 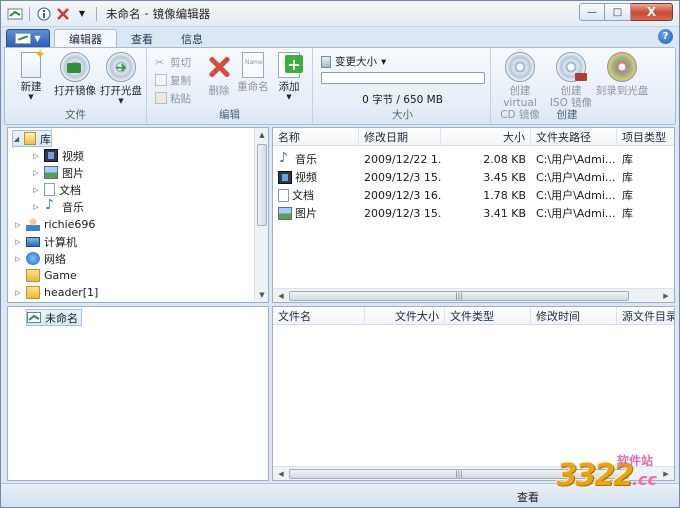 What do you see at coordinates (319, 316) in the screenshot?
I see `column-header-filename: 文件名` at bounding box center [319, 316].